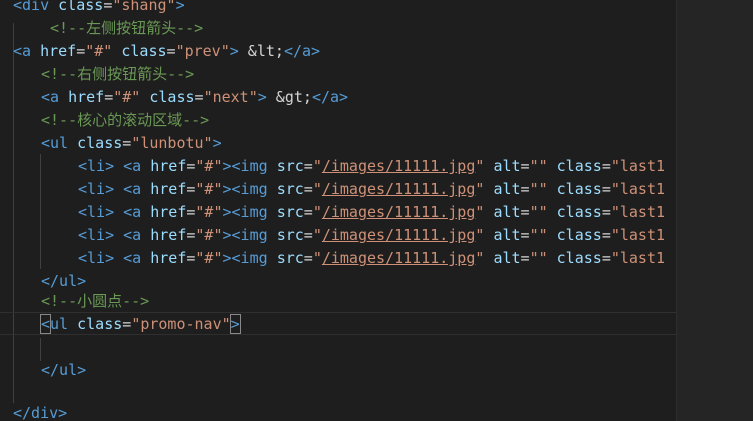 The width and height of the screenshot is (753, 421). What do you see at coordinates (45, 324) in the screenshot?
I see `matching-bracket: <` at bounding box center [45, 324].